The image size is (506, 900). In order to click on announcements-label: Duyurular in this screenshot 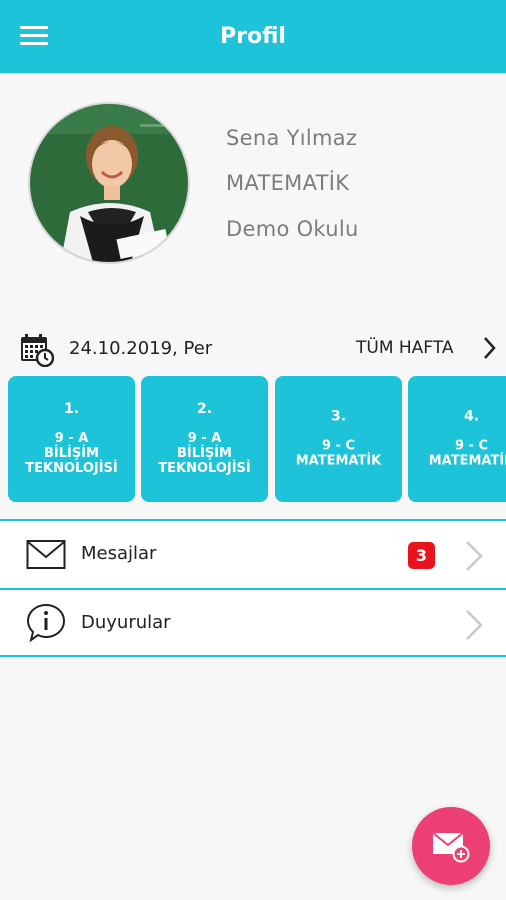, I will do `click(126, 622)`.